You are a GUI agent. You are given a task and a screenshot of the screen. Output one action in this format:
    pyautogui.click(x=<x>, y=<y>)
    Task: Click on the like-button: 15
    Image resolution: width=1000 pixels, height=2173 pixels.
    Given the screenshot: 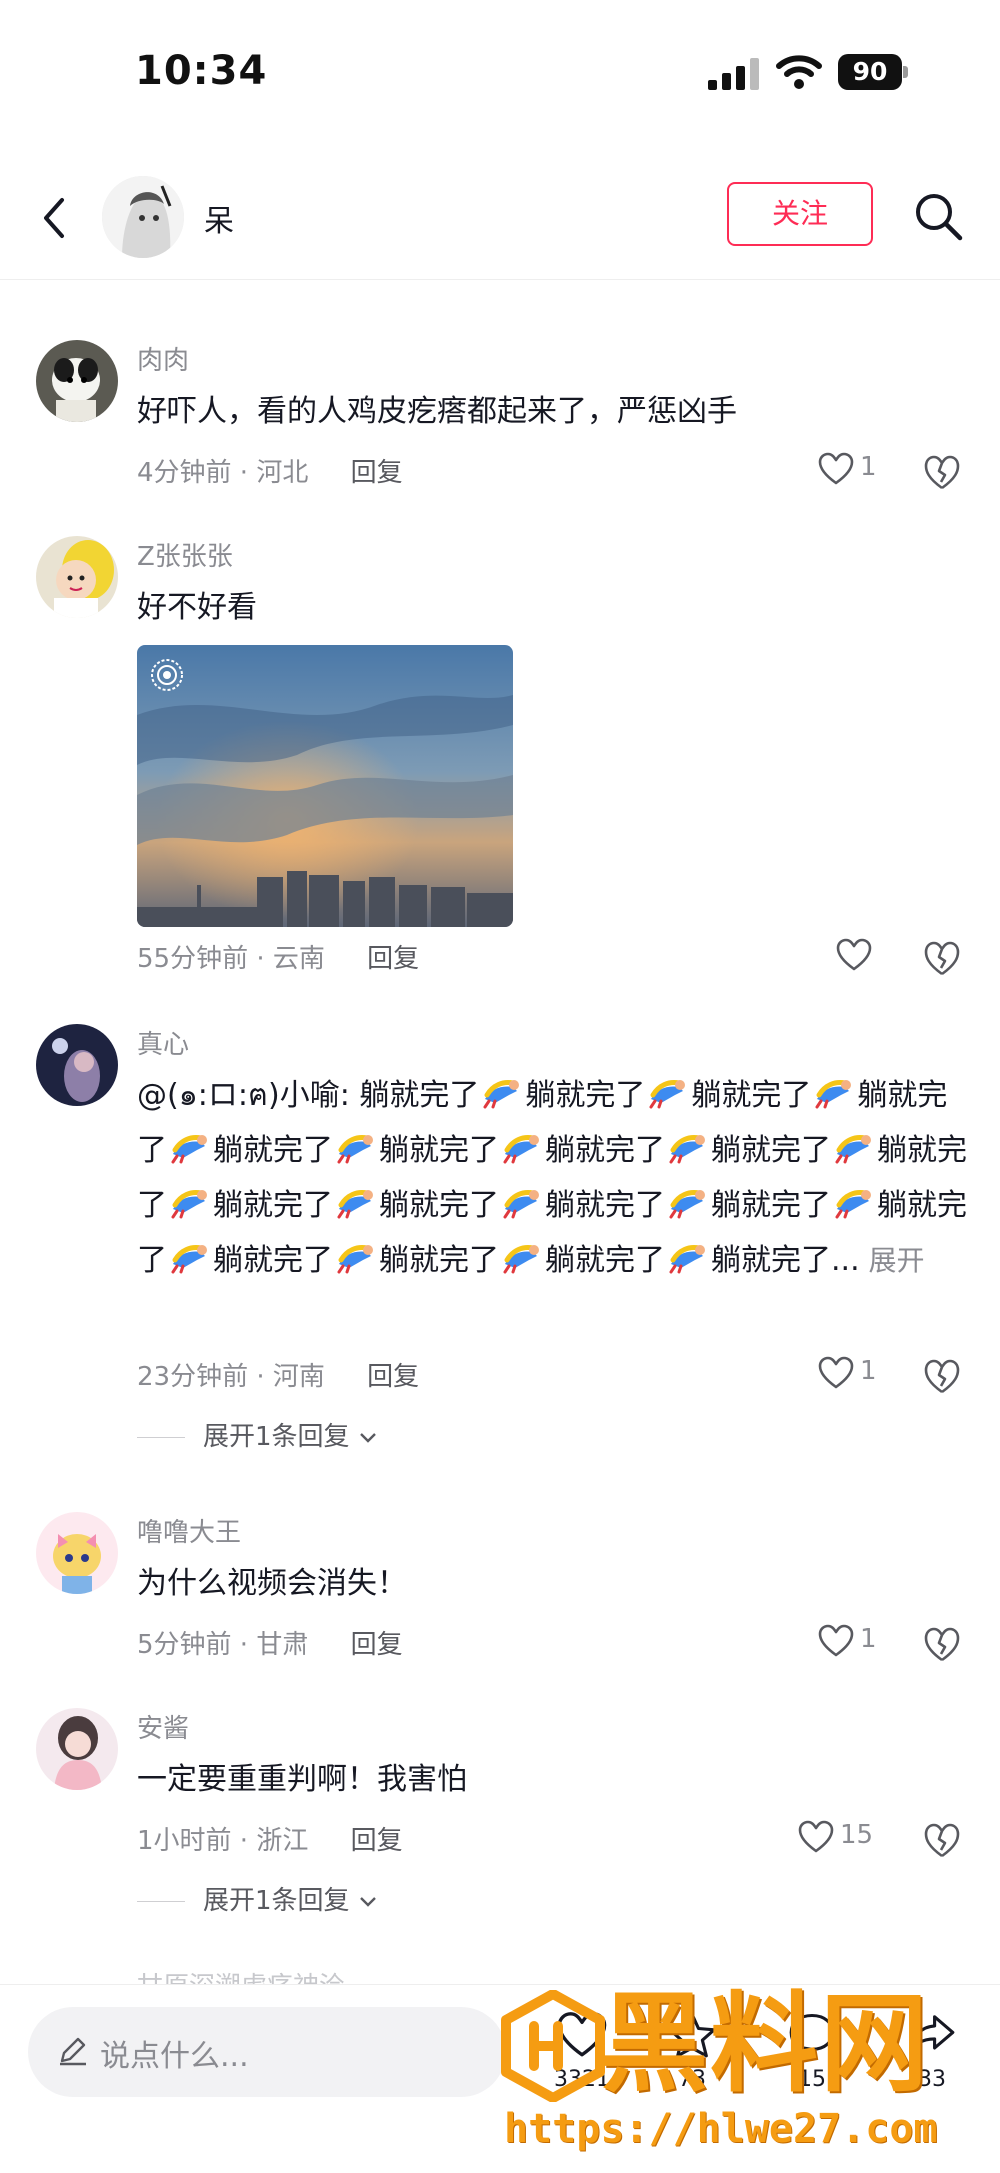 What is the action you would take?
    pyautogui.click(x=843, y=1838)
    